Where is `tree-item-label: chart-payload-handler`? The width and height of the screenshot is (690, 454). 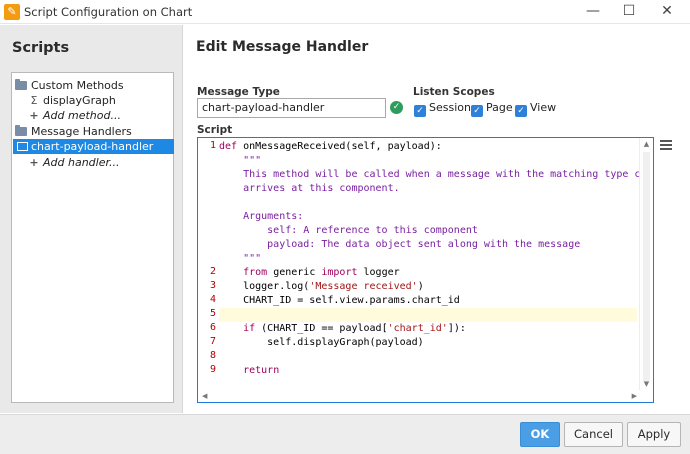
tree-item-label: chart-payload-handler is located at coordinates (92, 146).